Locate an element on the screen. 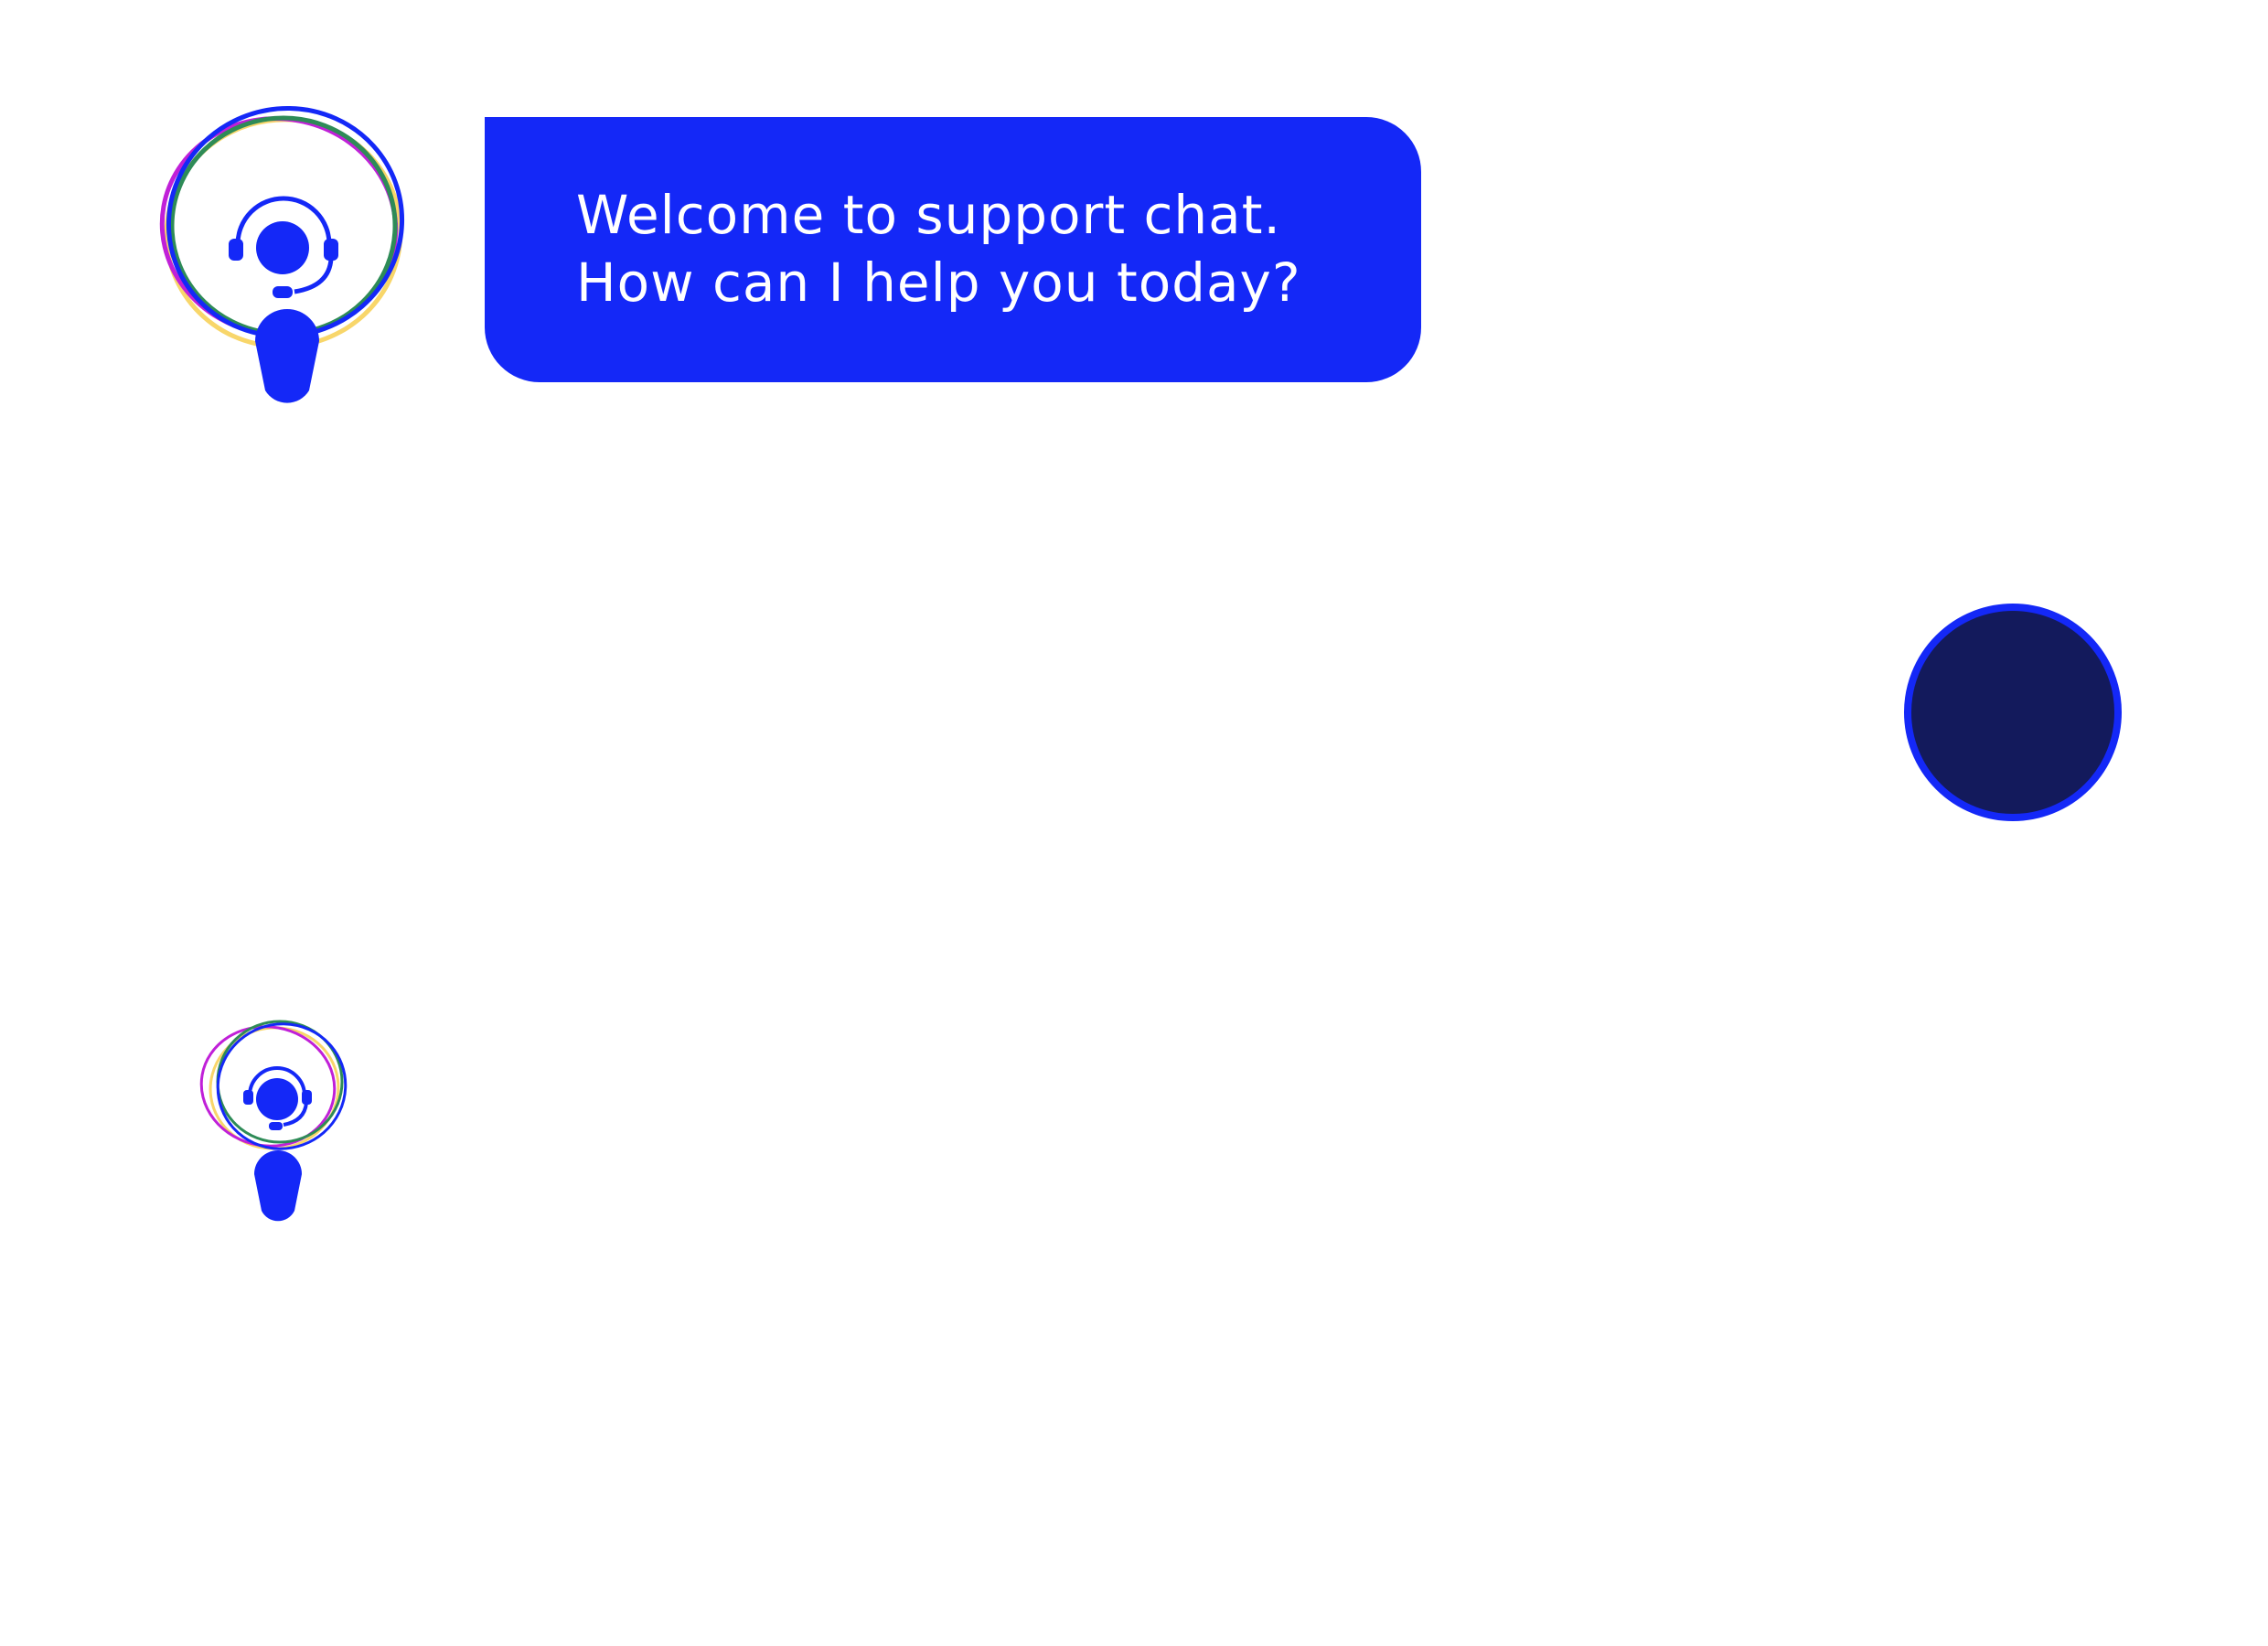 The height and width of the screenshot is (1646, 2268). agent-typing-avatar is located at coordinates (277, 1115).